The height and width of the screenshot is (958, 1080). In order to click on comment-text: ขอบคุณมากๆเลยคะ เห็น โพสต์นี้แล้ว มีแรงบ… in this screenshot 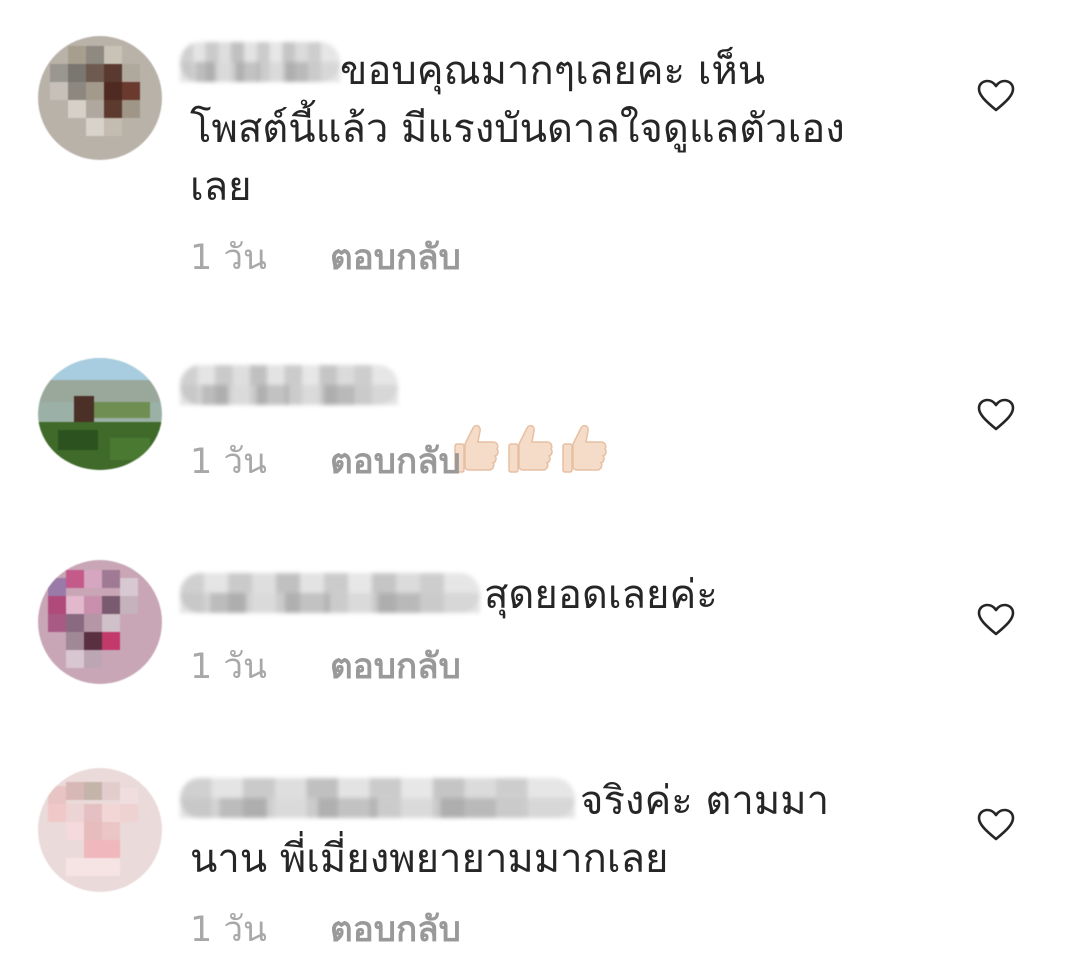, I will do `click(517, 129)`.